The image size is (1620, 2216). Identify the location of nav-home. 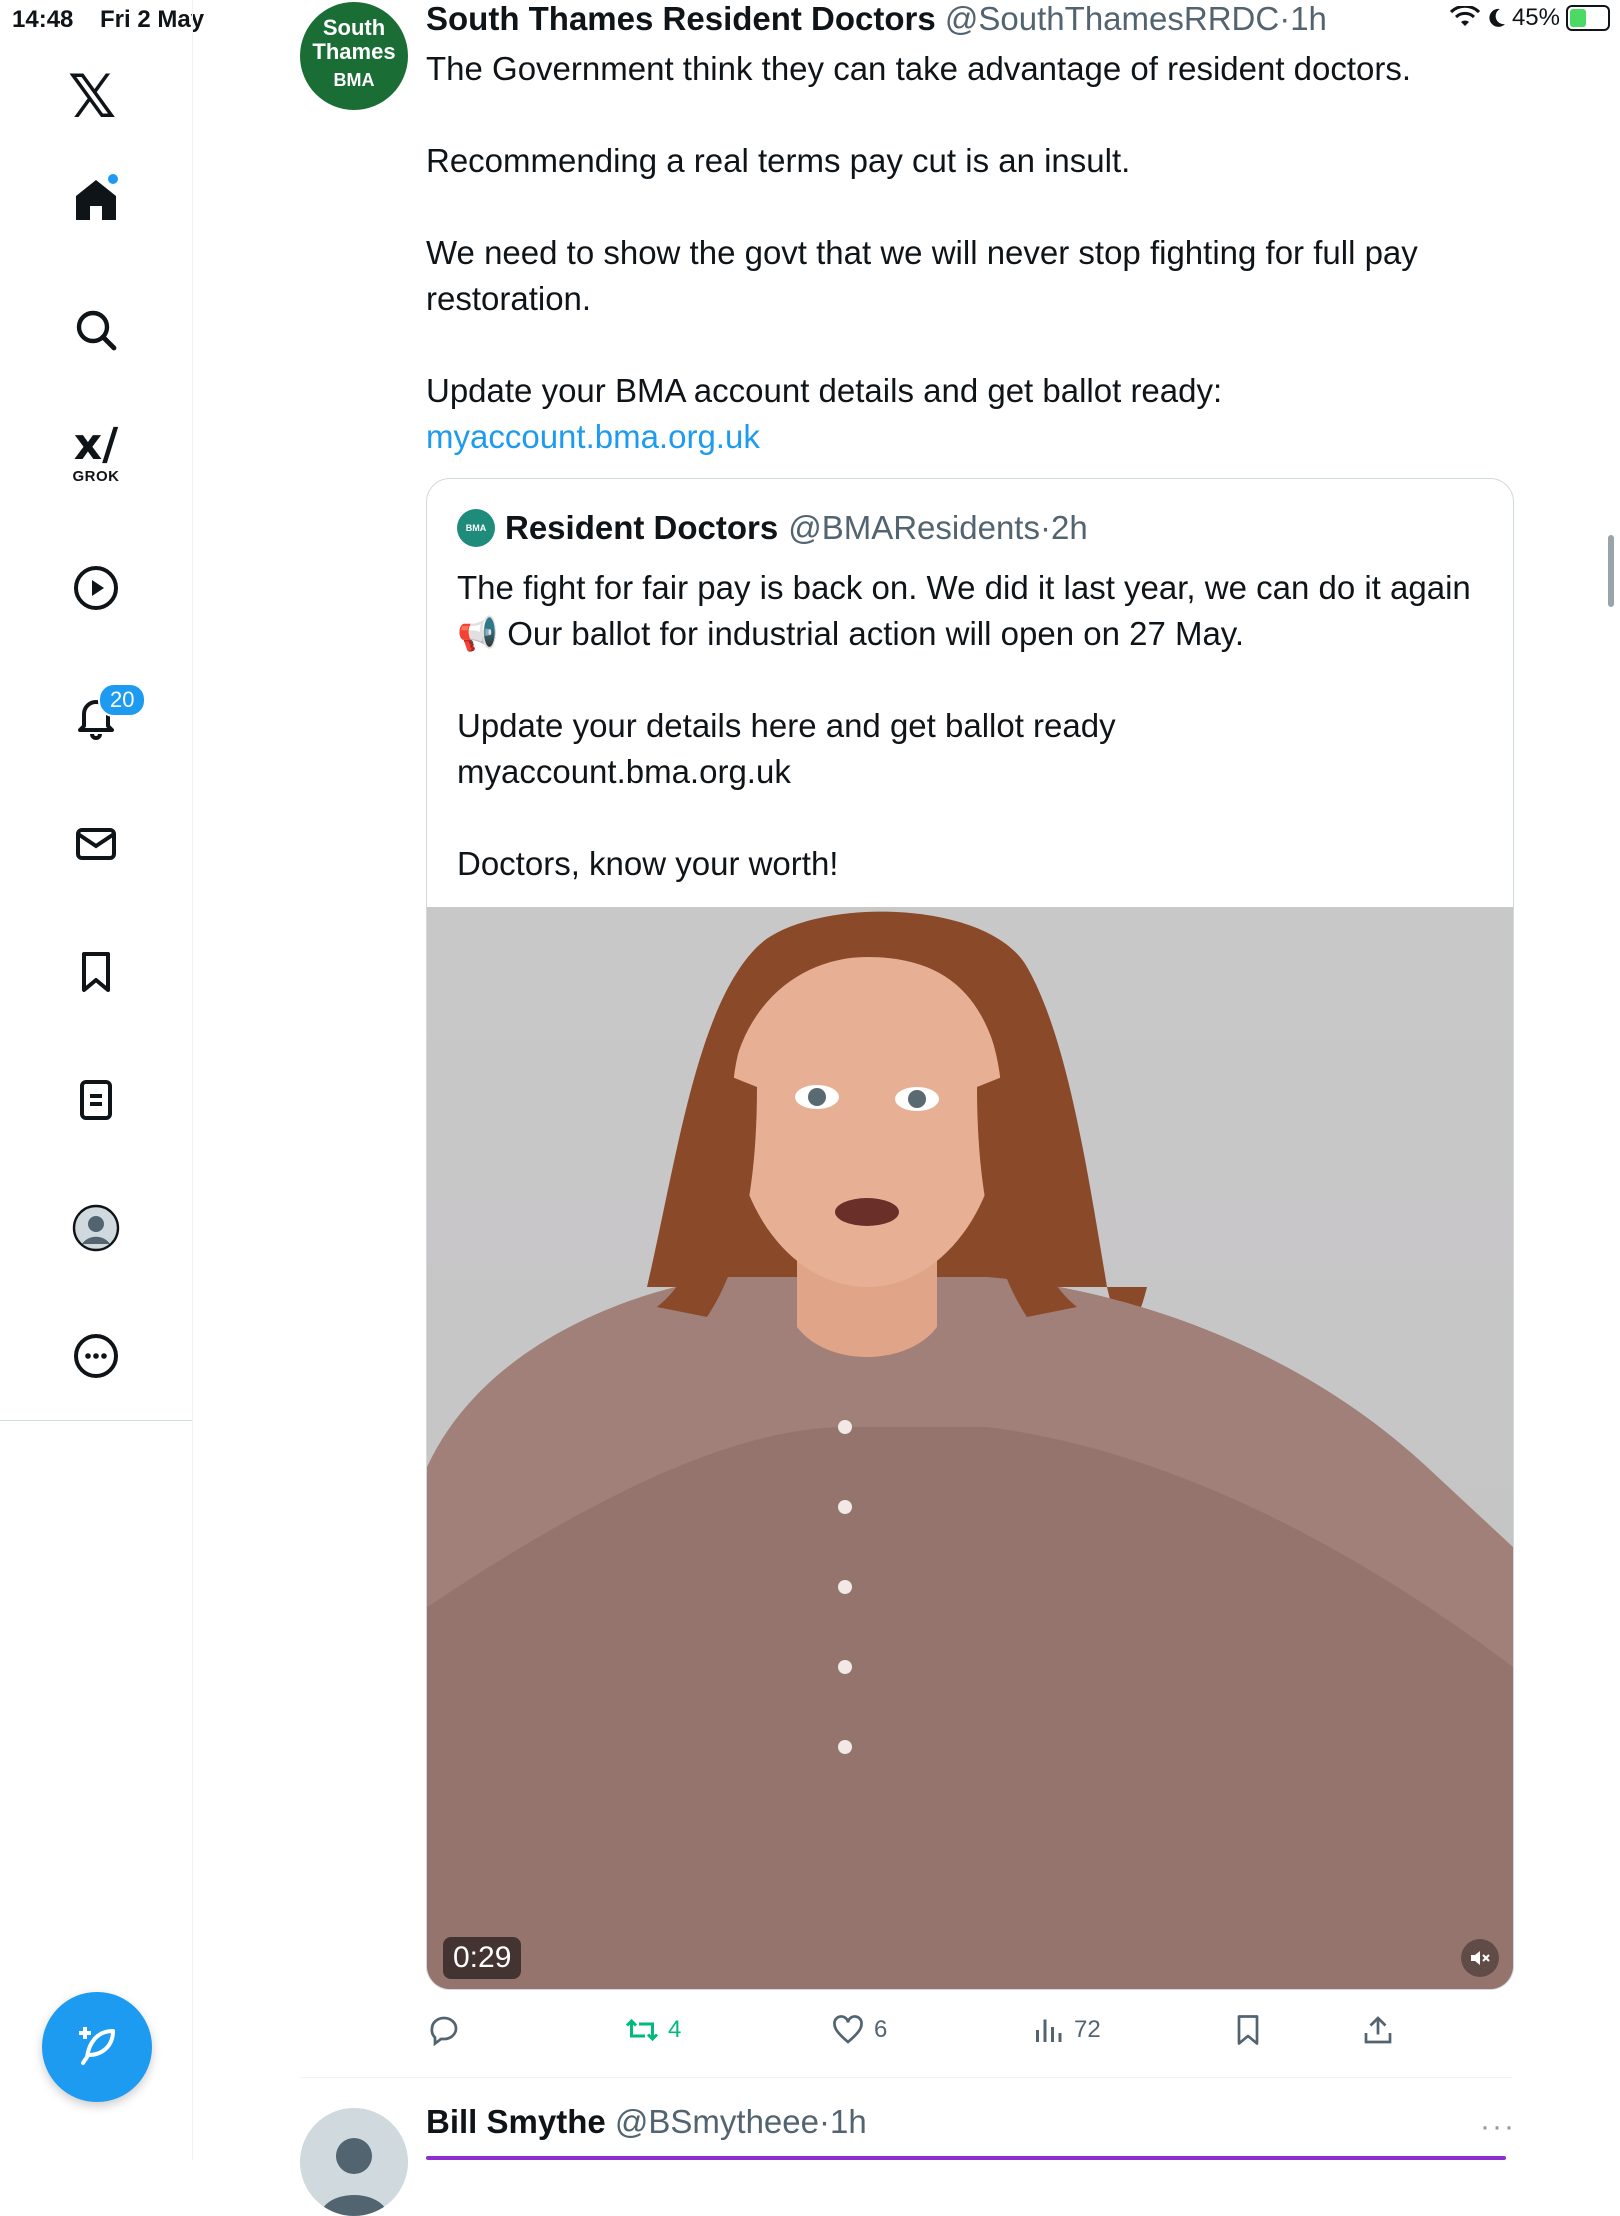
(96, 200).